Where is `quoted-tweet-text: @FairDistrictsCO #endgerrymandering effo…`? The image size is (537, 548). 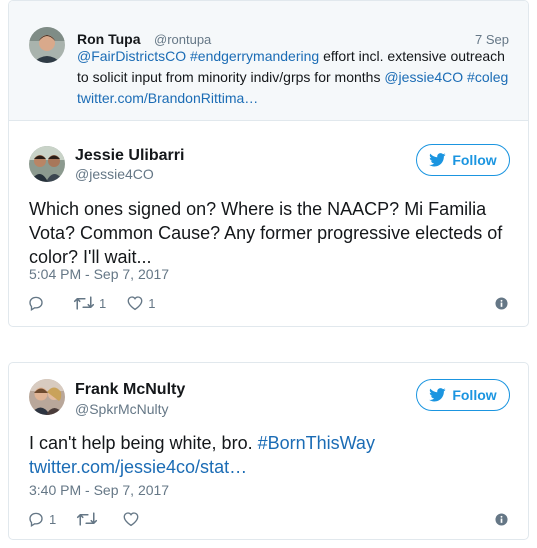 quoted-tweet-text: @FairDistrictsCO #endgerrymandering effo… is located at coordinates (297, 77).